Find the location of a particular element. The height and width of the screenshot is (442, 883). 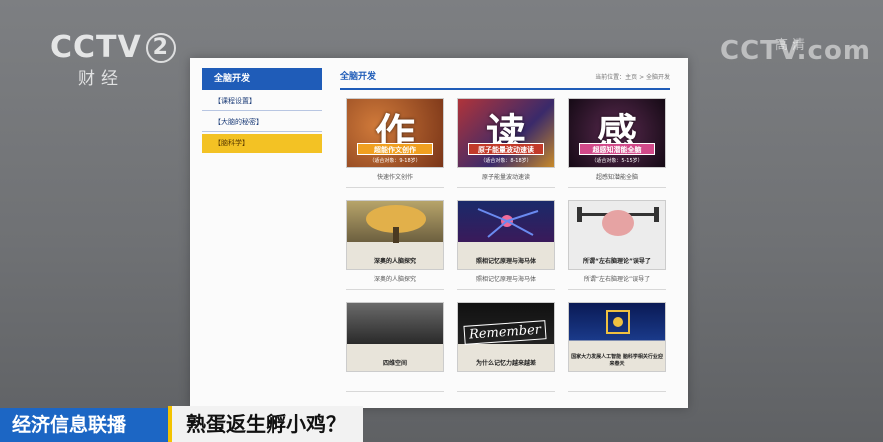

course-card: 感 超感知潜能全脑 （适合对象：5-15岁） 超感知潜能全脑 is located at coordinates (617, 143).